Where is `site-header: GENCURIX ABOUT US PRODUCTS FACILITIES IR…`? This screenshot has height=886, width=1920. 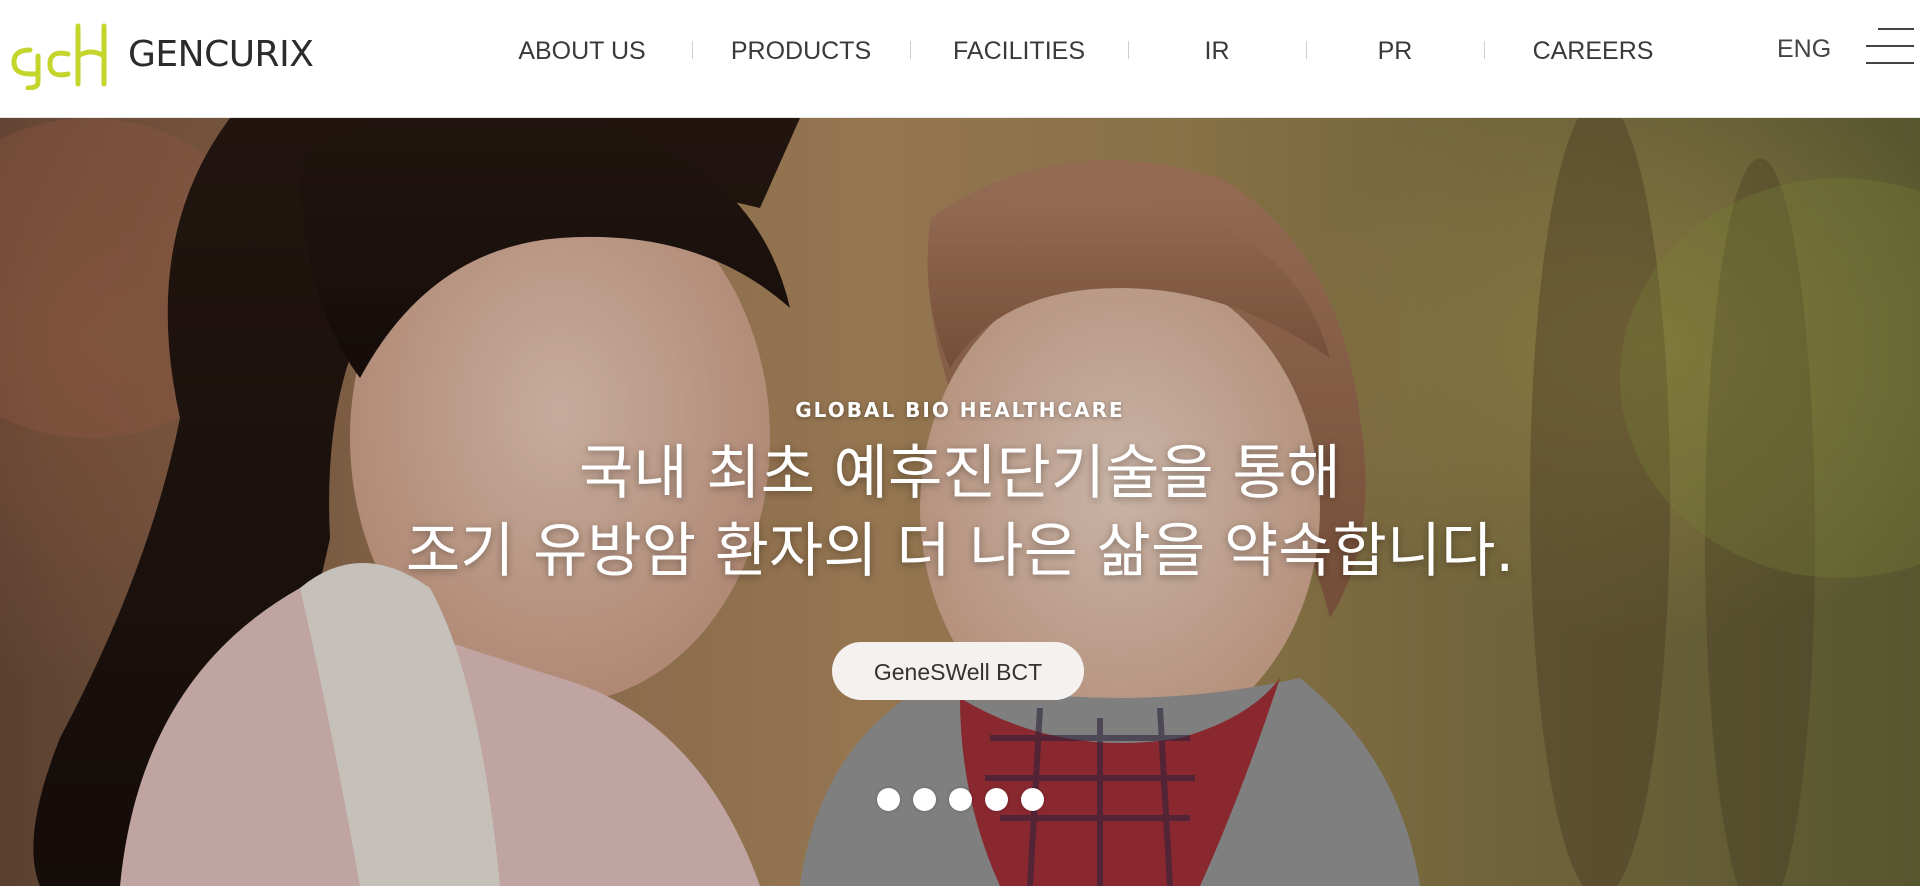 site-header: GENCURIX ABOUT US PRODUCTS FACILITIES IR… is located at coordinates (960, 59).